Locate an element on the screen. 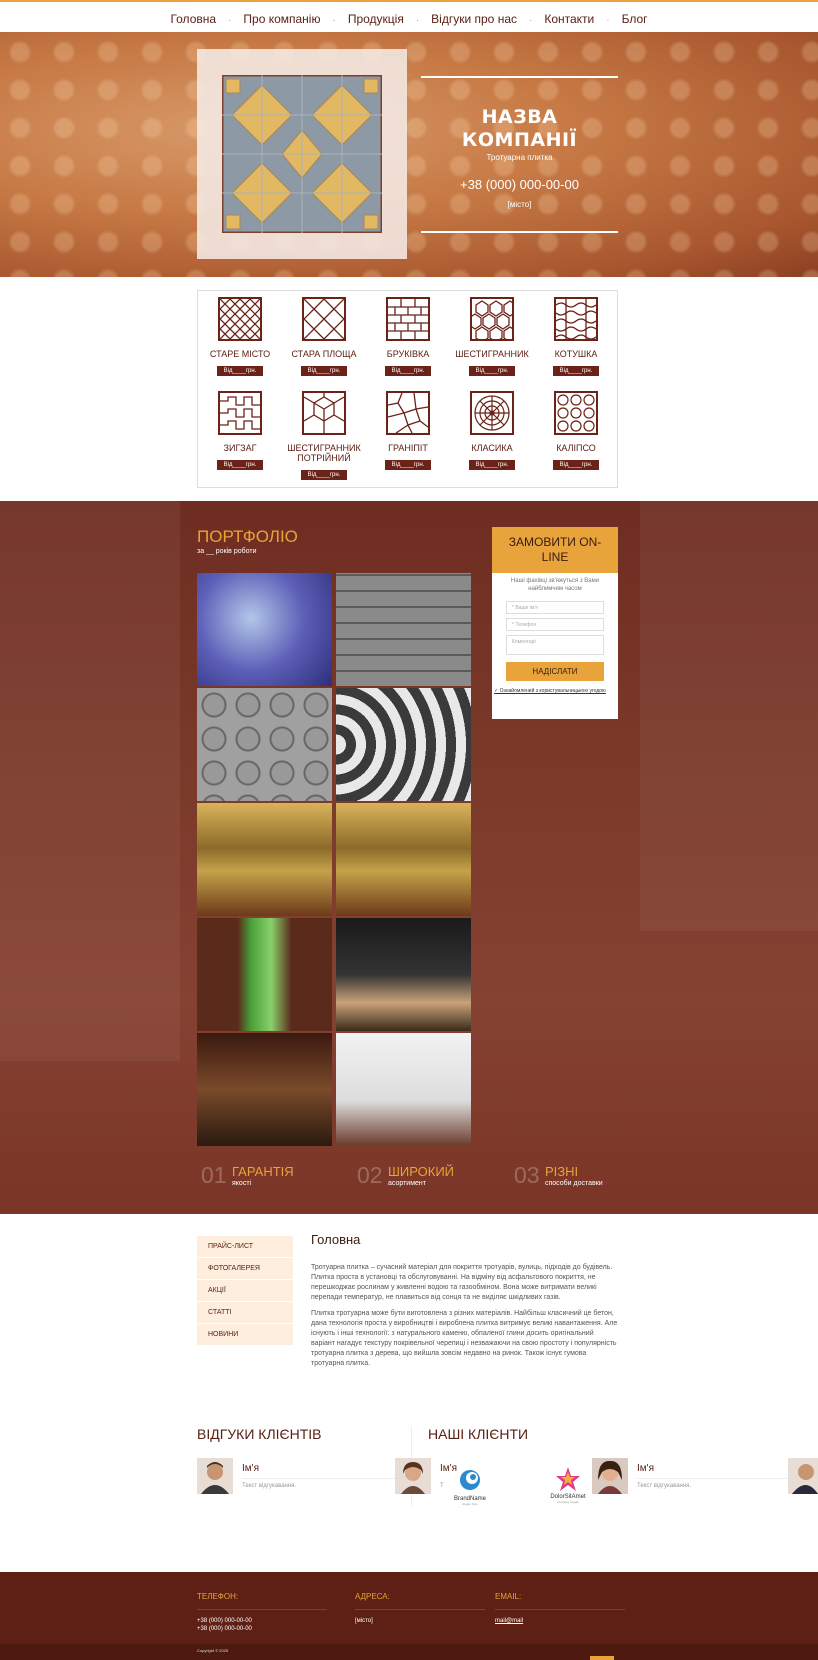 The height and width of the screenshot is (1660, 818). footer-email-link: mail@mail is located at coordinates (565, 1621).